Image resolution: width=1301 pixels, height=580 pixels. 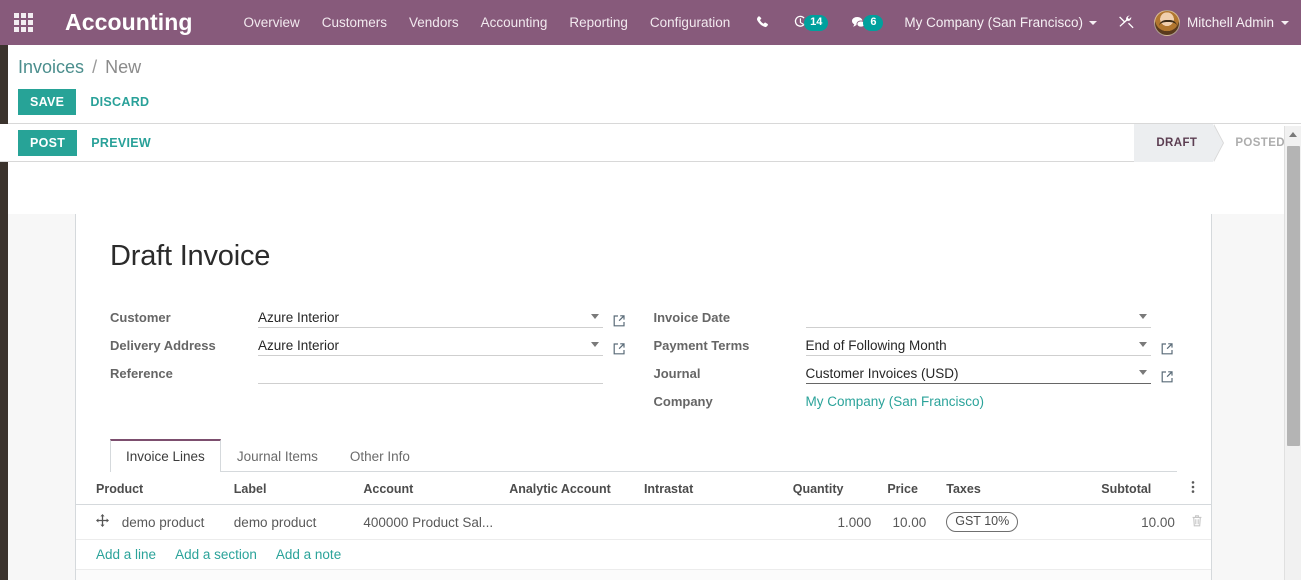 What do you see at coordinates (290, 488) in the screenshot?
I see `col-label: Label` at bounding box center [290, 488].